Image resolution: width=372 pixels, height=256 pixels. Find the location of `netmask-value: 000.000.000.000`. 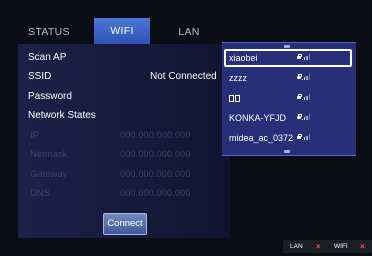

netmask-value: 000.000.000.000 is located at coordinates (155, 154).